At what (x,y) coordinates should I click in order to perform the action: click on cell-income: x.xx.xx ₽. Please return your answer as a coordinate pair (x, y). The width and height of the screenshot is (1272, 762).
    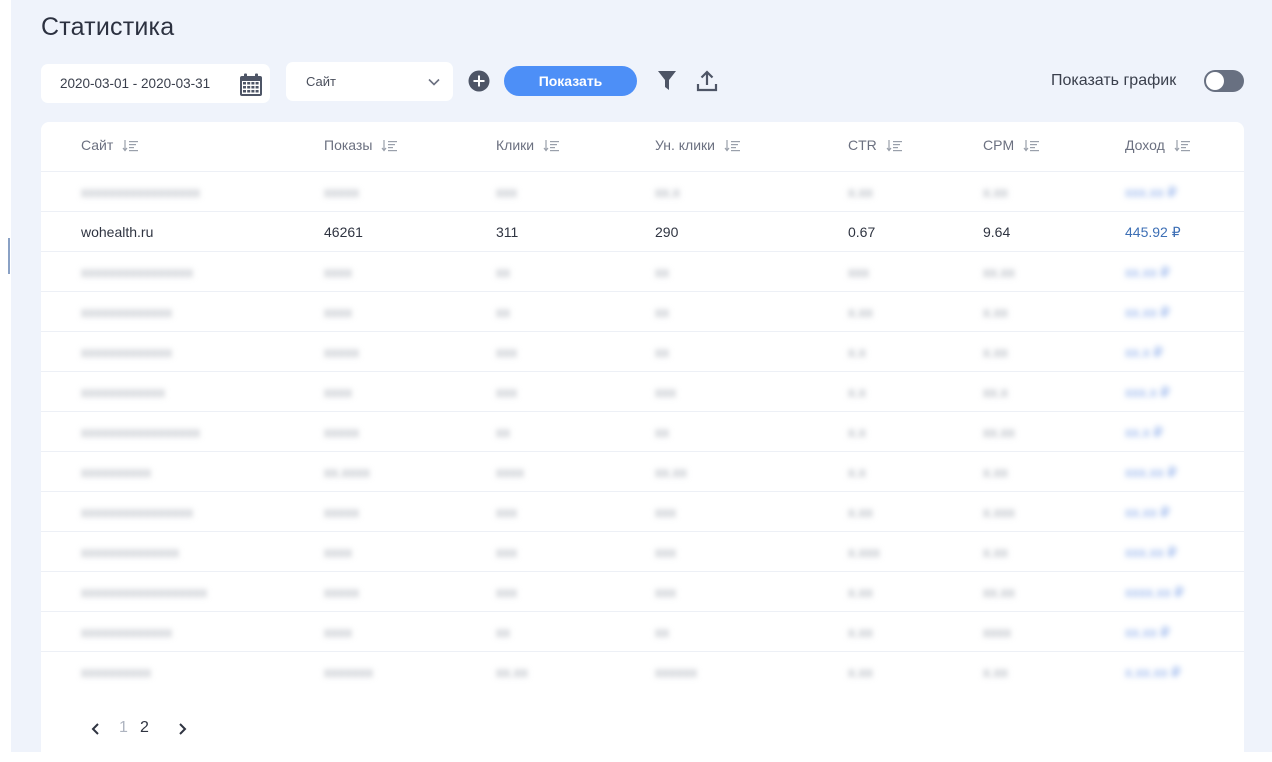
    Looking at the image, I should click on (1153, 672).